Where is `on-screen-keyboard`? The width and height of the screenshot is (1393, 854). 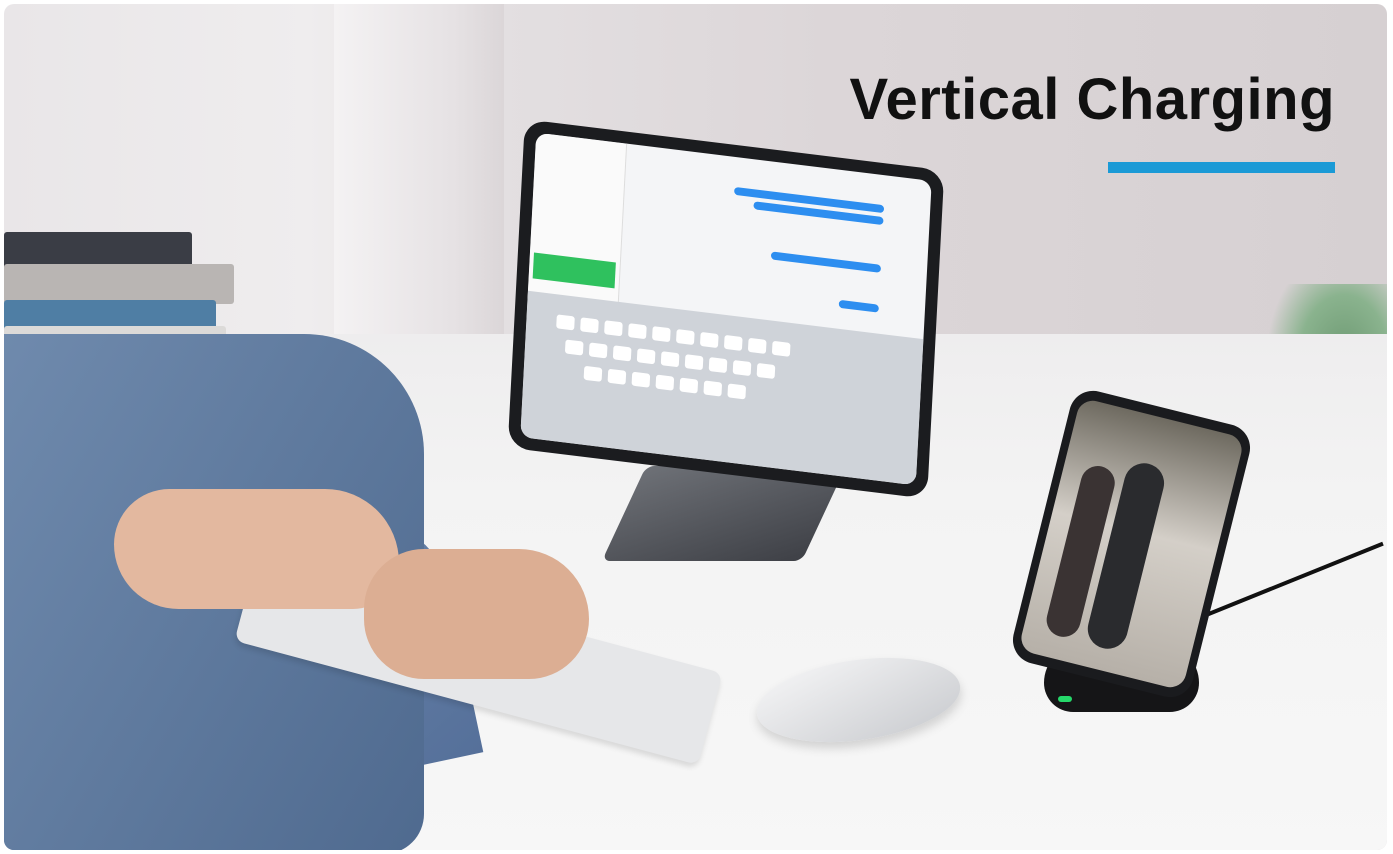
on-screen-keyboard is located at coordinates (722, 388).